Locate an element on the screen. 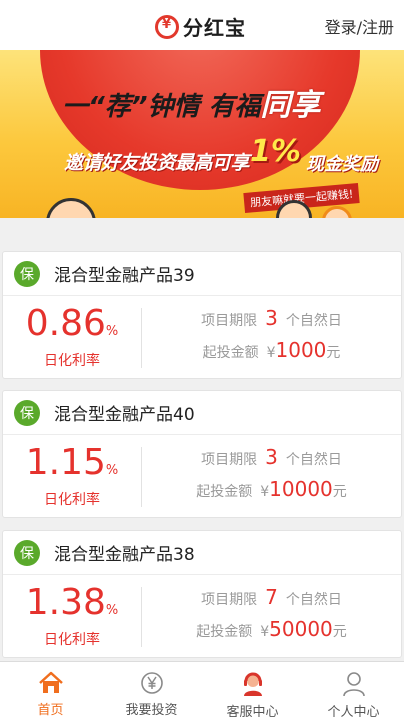 The height and width of the screenshot is (717, 404). tab-label: 我要投资 is located at coordinates (151, 710).